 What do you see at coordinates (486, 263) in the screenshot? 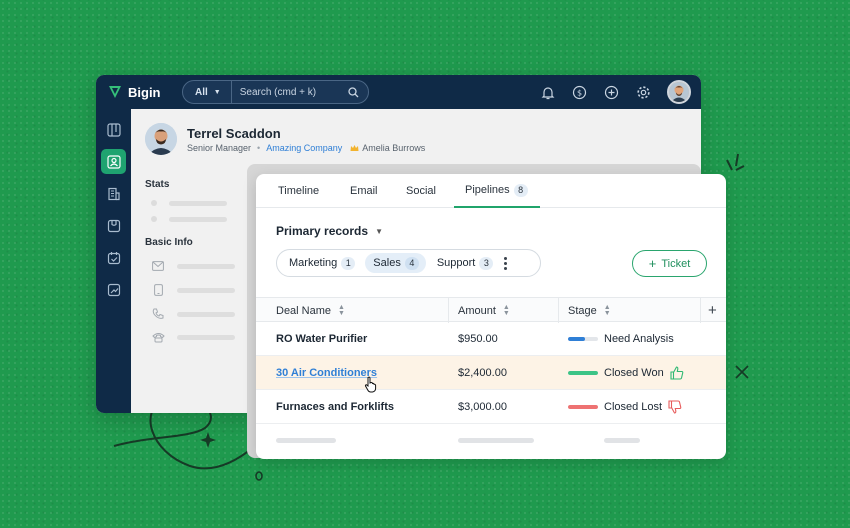
I see `pipeline-pill-count: 3` at bounding box center [486, 263].